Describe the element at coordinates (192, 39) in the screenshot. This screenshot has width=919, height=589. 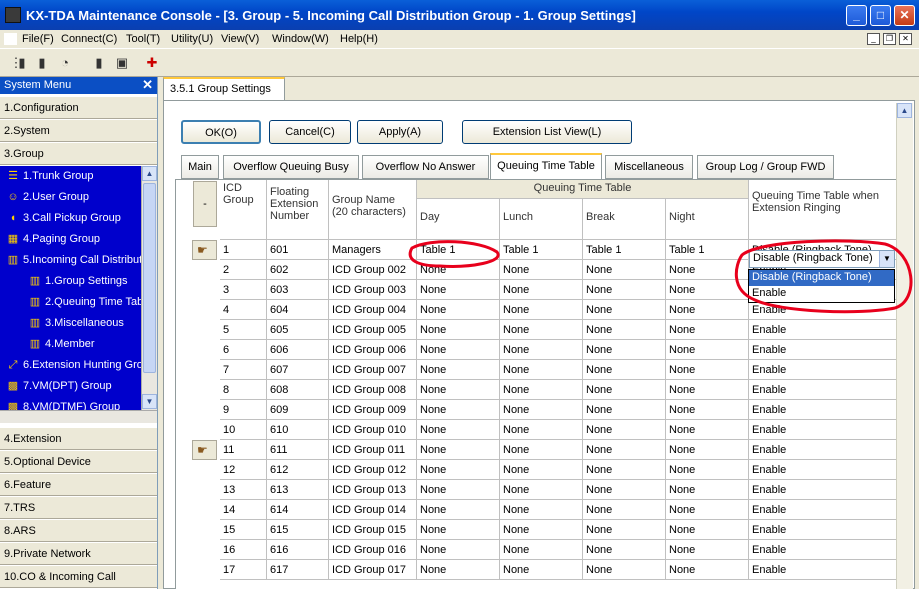
I see `menu-utility: Utility(U)` at that location.